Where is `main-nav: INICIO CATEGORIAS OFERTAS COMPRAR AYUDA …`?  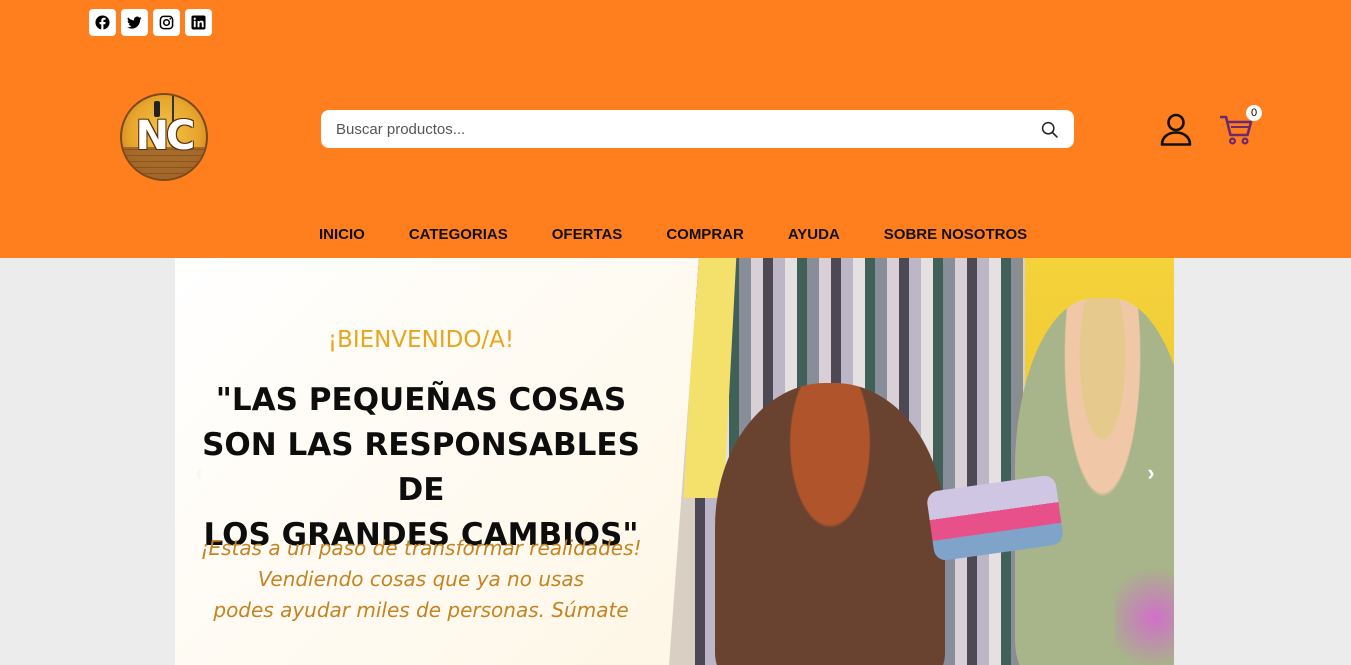 main-nav: INICIO CATEGORIAS OFERTAS COMPRAR AYUDA … is located at coordinates (673, 235).